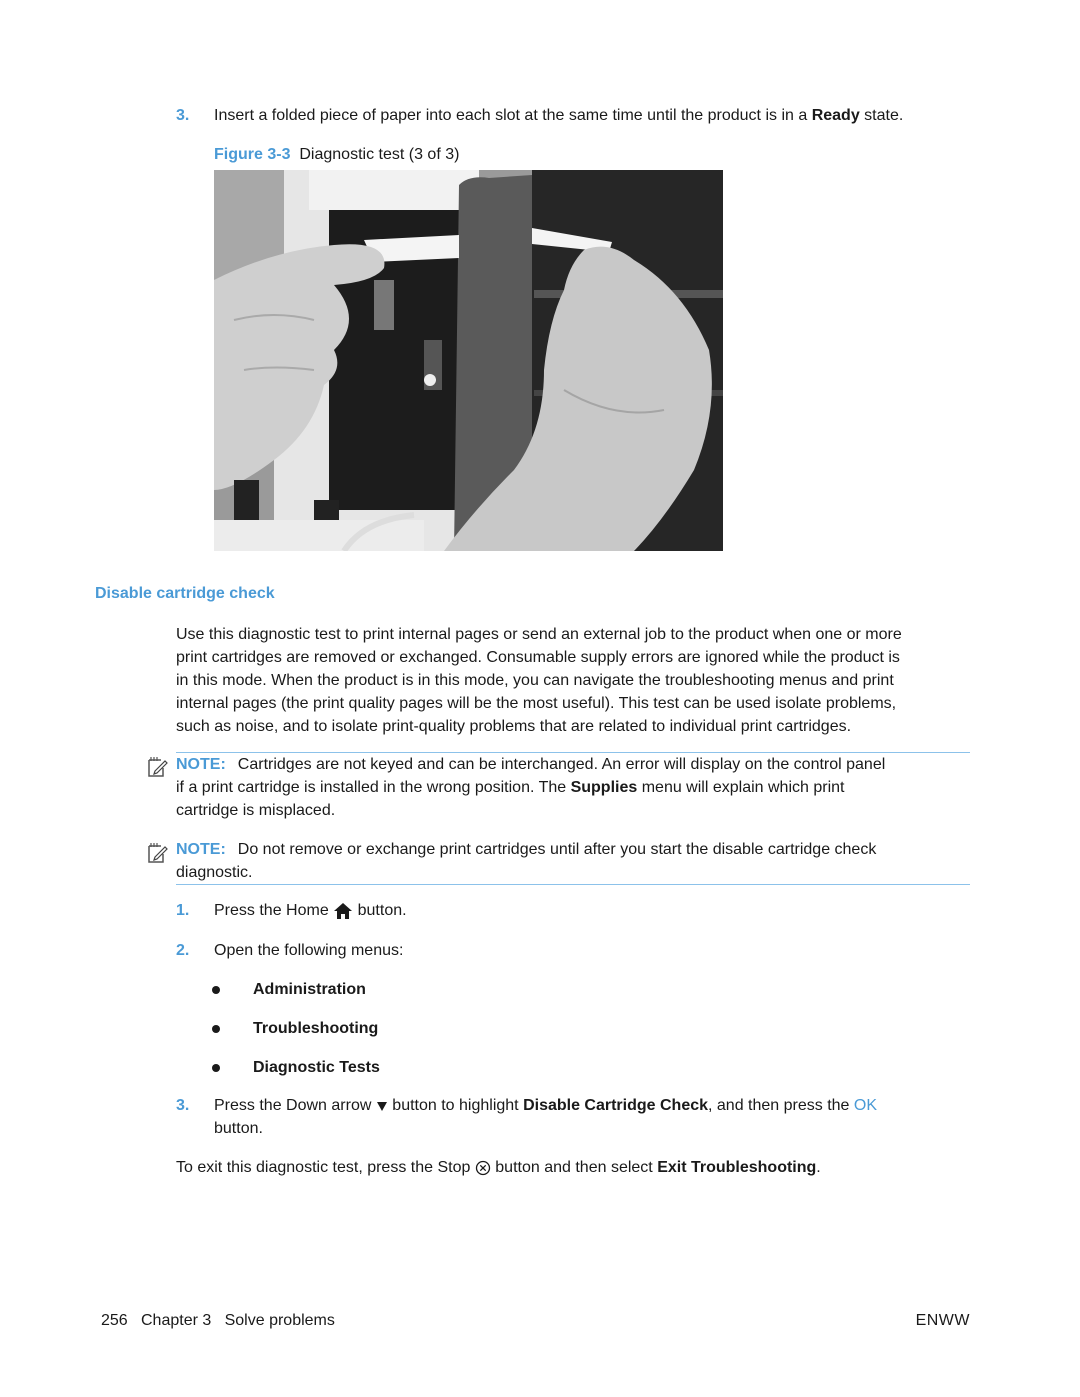 The height and width of the screenshot is (1397, 1080). What do you see at coordinates (316, 1067) in the screenshot?
I see `menu-diagnostic-tests: Diagnostic Tests` at bounding box center [316, 1067].